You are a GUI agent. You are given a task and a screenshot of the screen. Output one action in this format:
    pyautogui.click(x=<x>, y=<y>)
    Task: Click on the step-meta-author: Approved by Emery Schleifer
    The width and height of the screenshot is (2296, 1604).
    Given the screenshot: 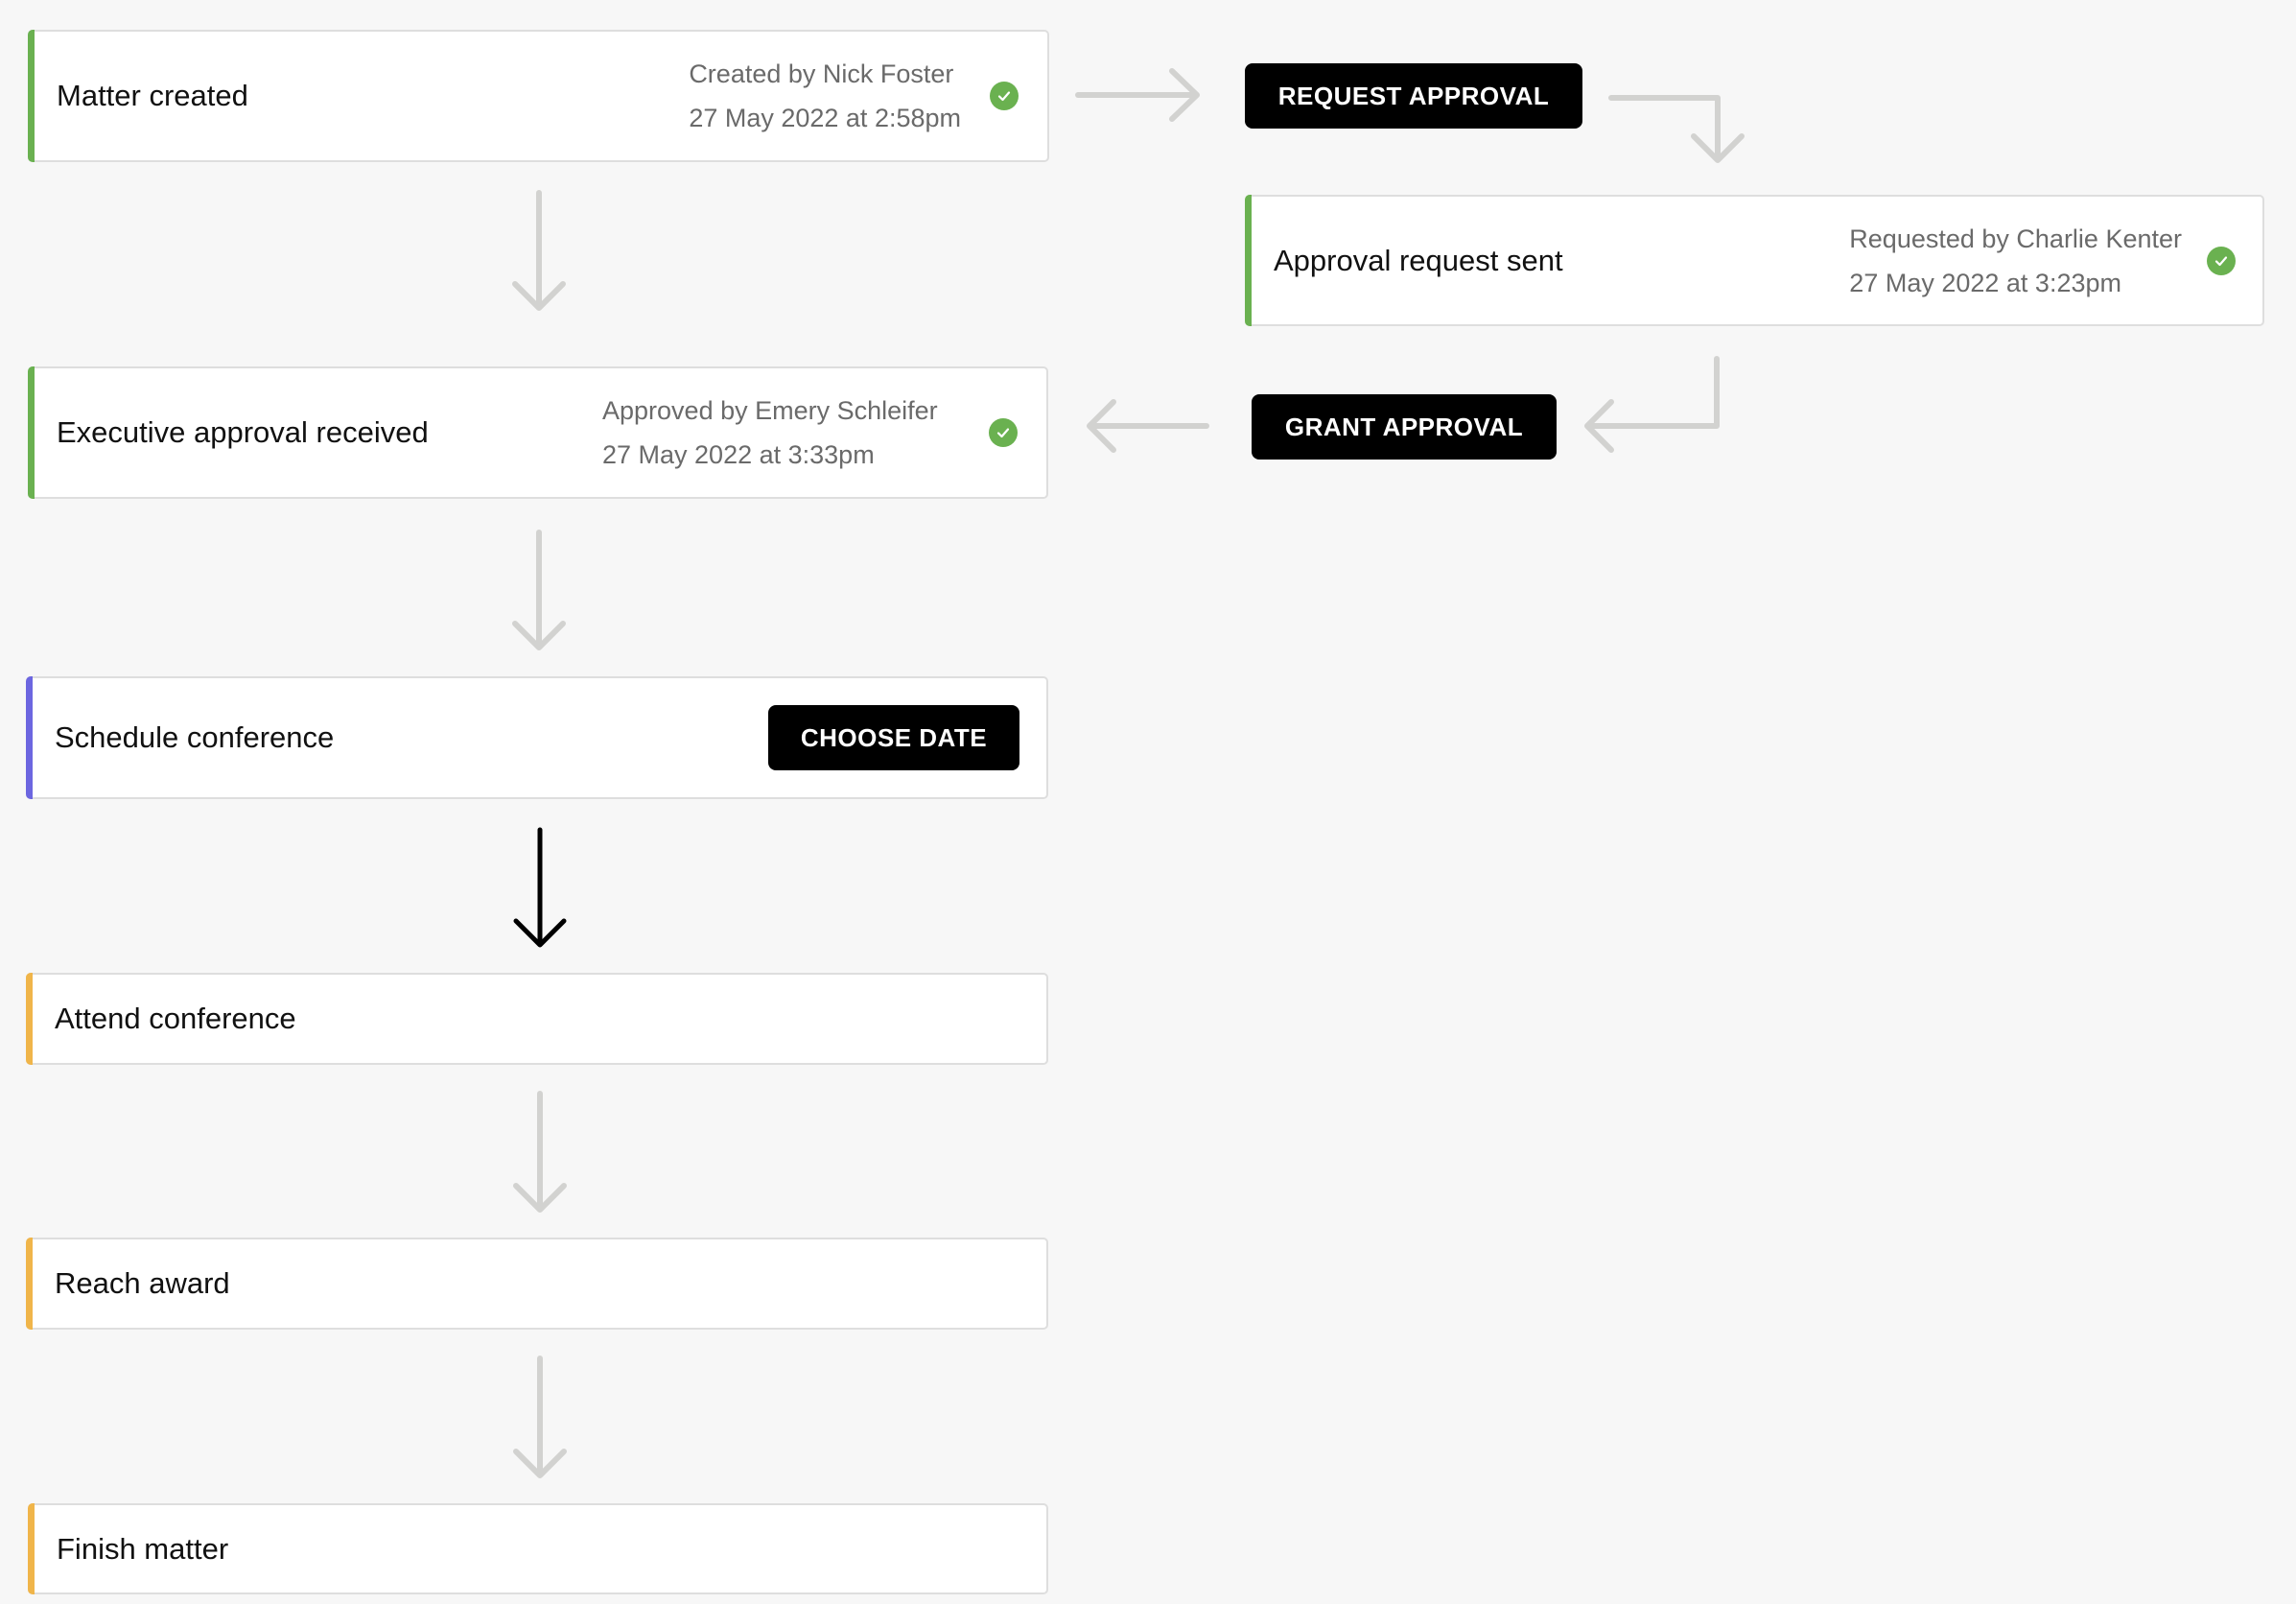 What is the action you would take?
    pyautogui.click(x=770, y=410)
    